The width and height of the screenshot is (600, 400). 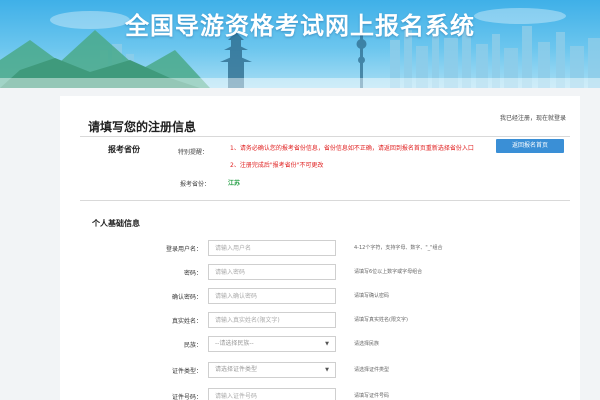 What do you see at coordinates (372, 396) in the screenshot?
I see `id-number-hint: 请填写证件号码` at bounding box center [372, 396].